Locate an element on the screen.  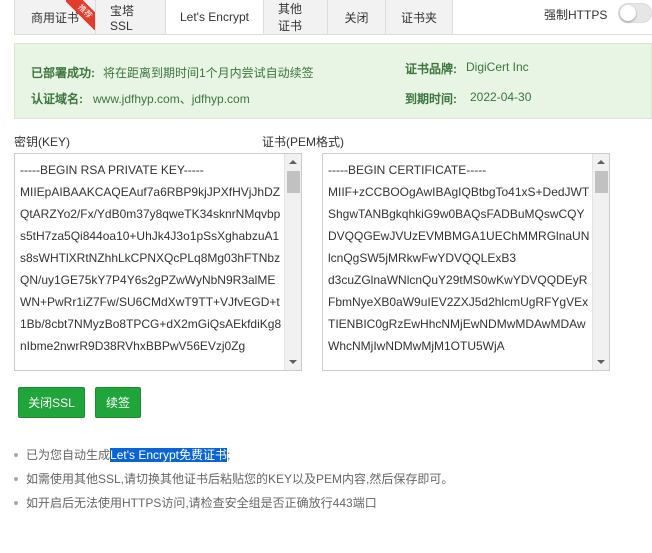
renew-button: 续签 is located at coordinates (118, 402).